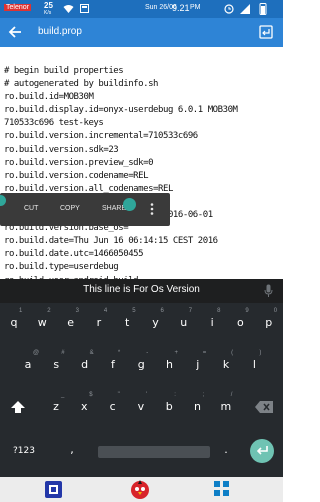 This screenshot has height=502, width=320. I want to click on suggestion-strip: This line is For Os Version, so click(141, 291).